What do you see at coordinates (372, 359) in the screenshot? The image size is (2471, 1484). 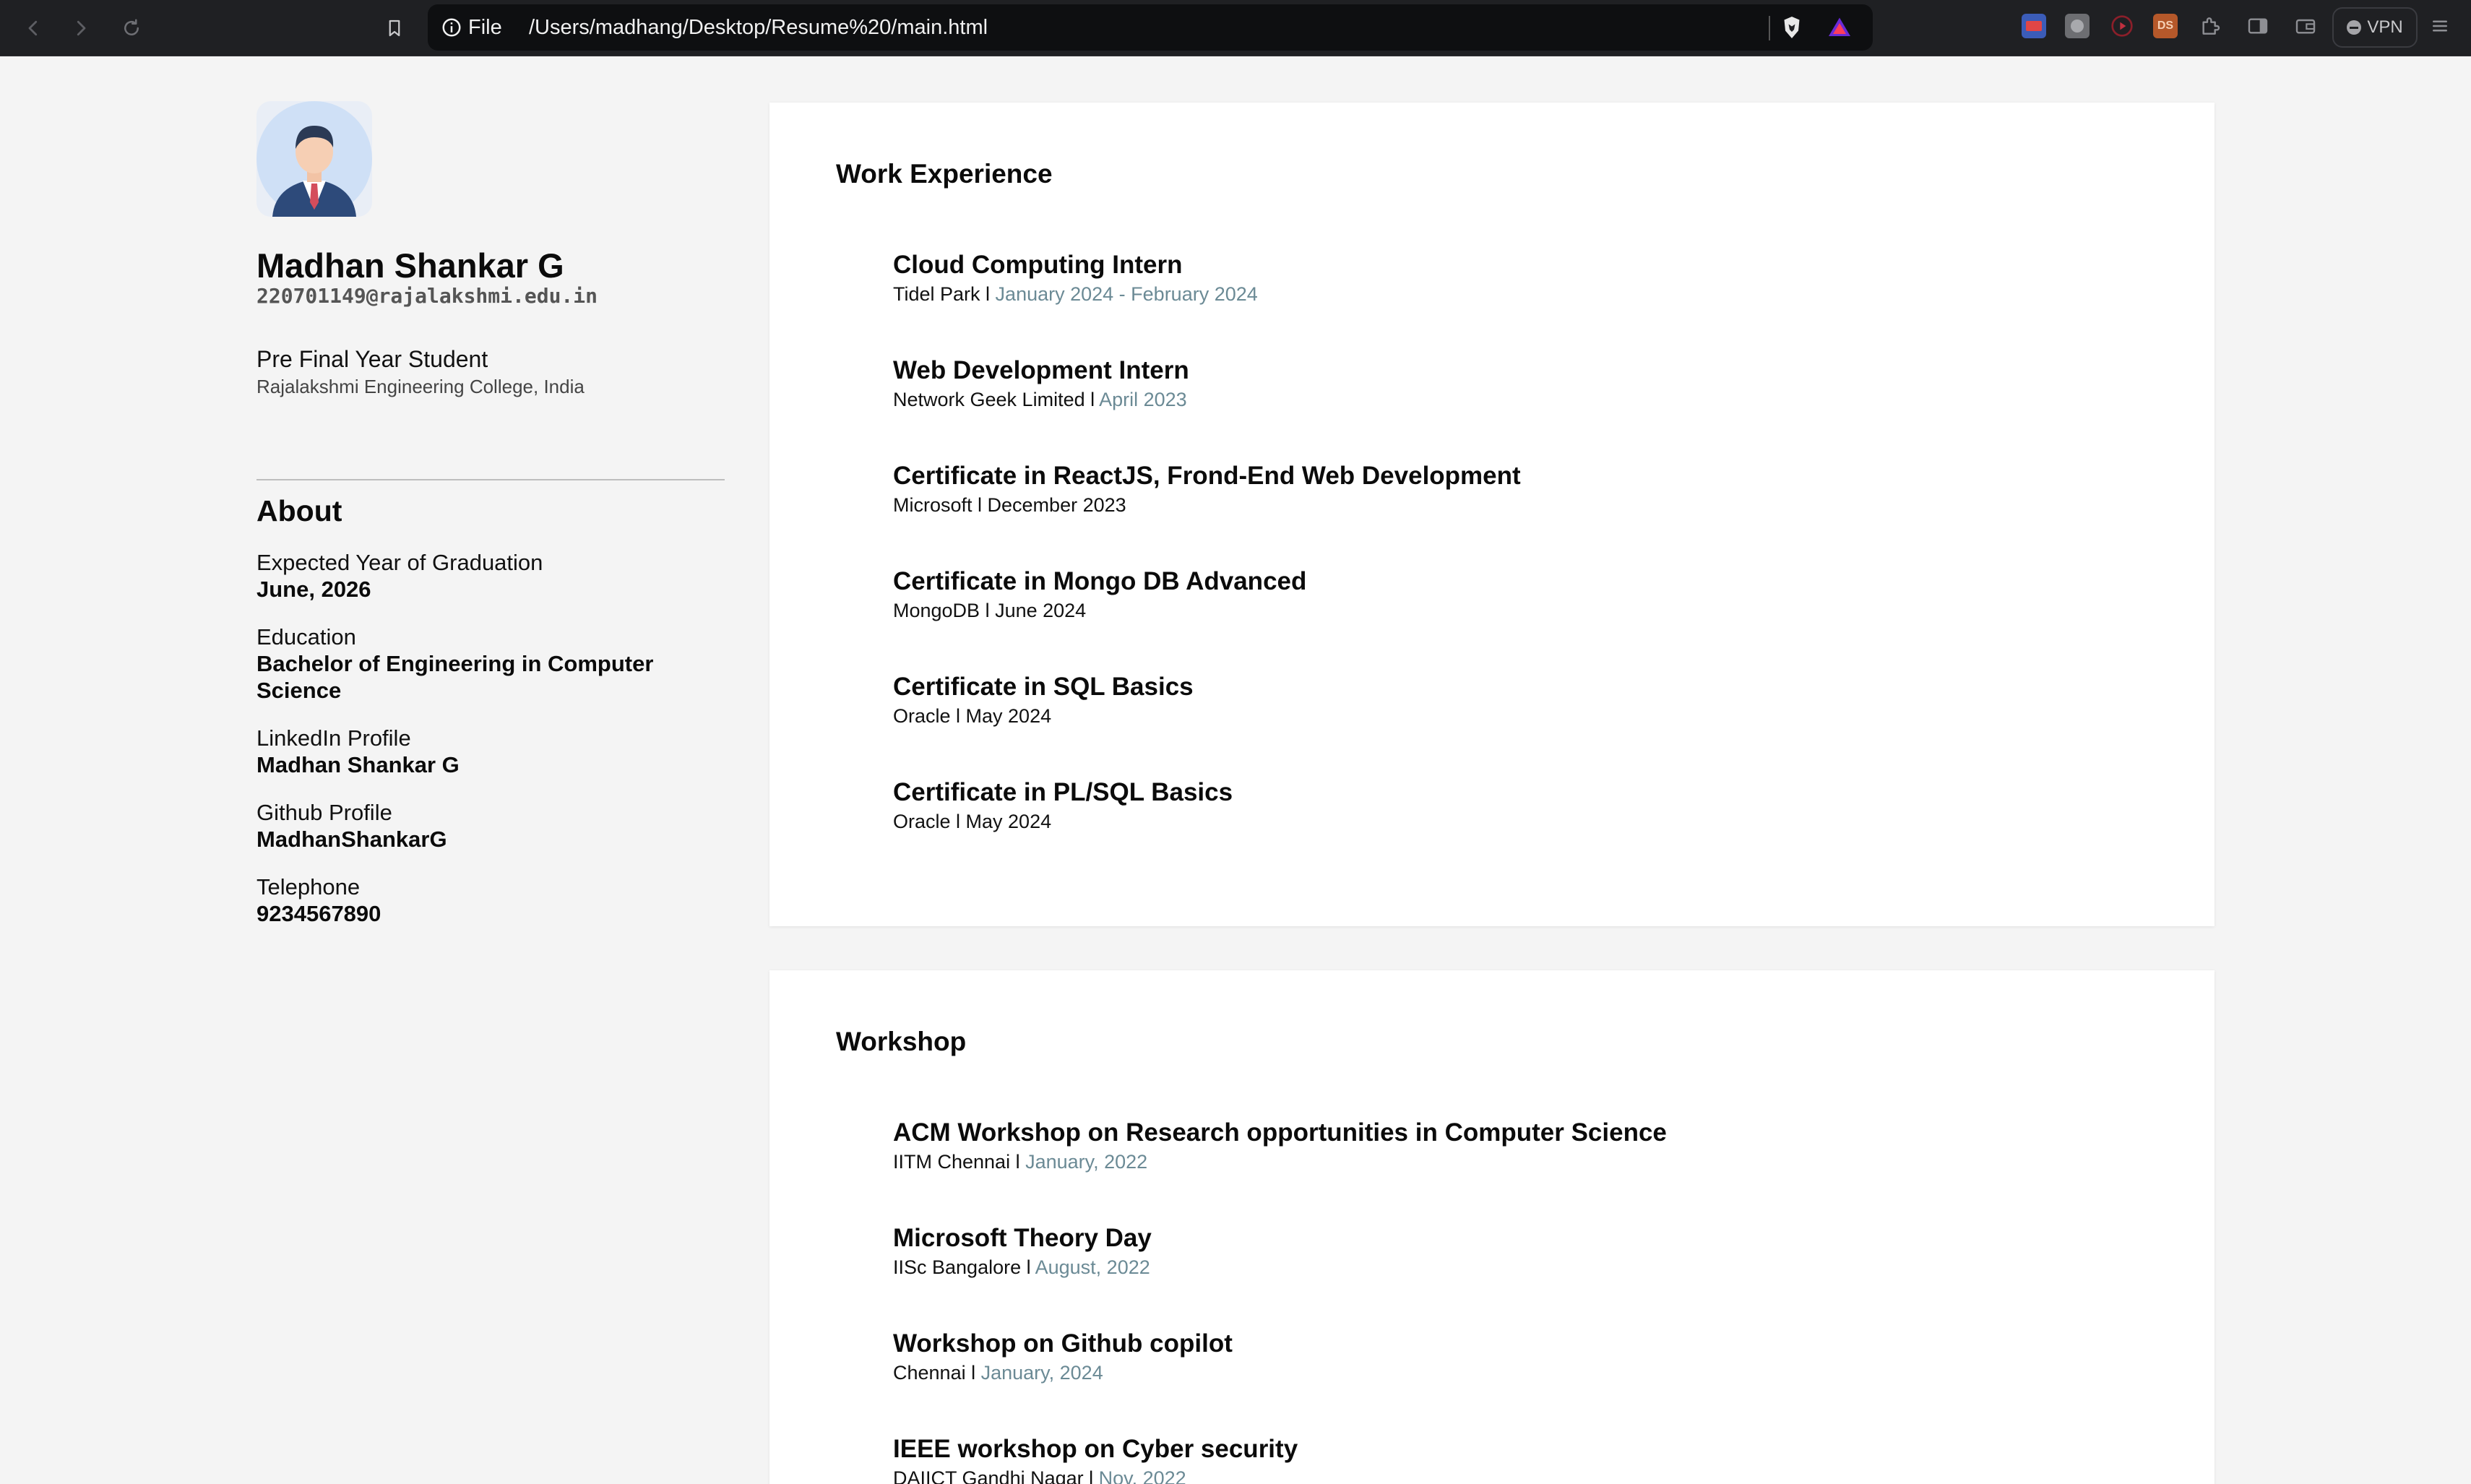 I see `profile-role: Pre Final Year Student` at bounding box center [372, 359].